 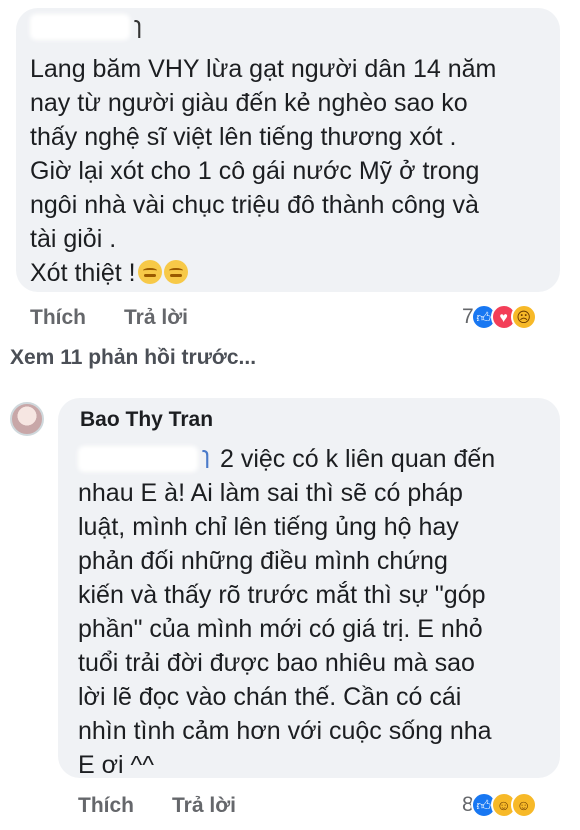 I want to click on redacted-name-tail: ɿ, so click(x=138, y=25).